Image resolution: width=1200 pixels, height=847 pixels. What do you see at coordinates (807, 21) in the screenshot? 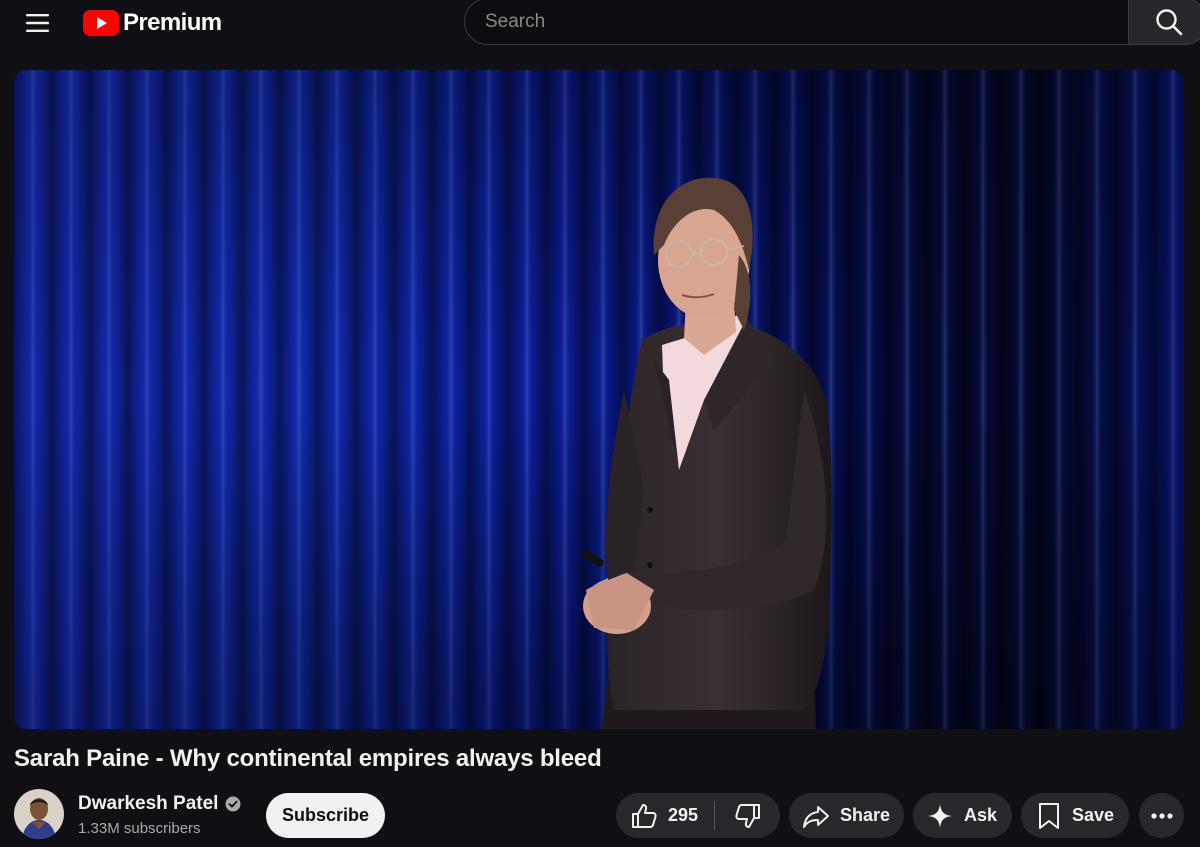
I see `search-input` at bounding box center [807, 21].